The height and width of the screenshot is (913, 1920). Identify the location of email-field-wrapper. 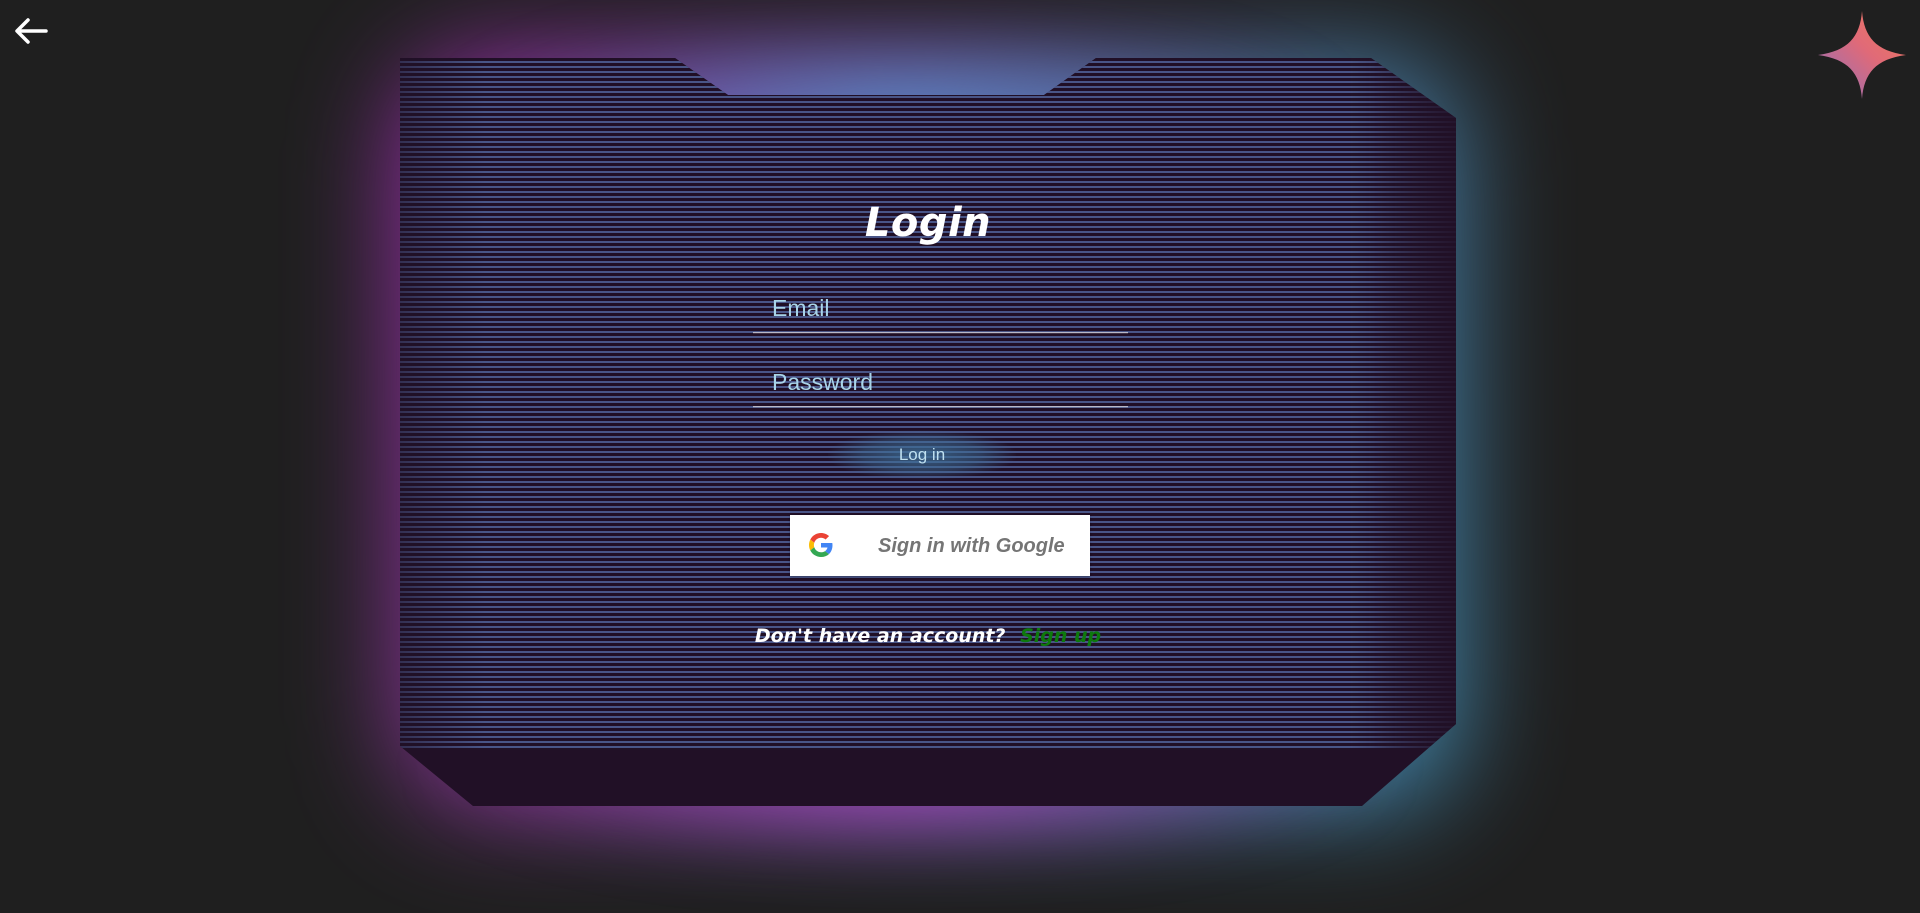
(940, 308).